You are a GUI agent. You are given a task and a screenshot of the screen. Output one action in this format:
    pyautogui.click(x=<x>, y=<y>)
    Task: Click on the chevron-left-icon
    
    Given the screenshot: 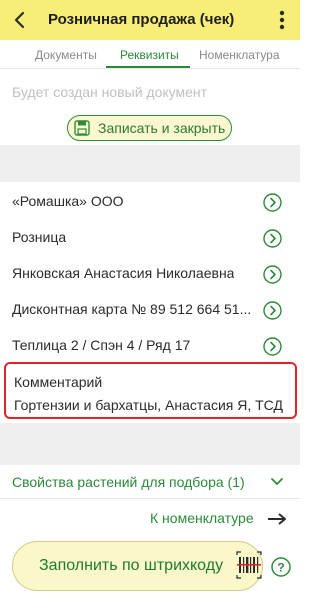 What is the action you would take?
    pyautogui.click(x=20, y=20)
    